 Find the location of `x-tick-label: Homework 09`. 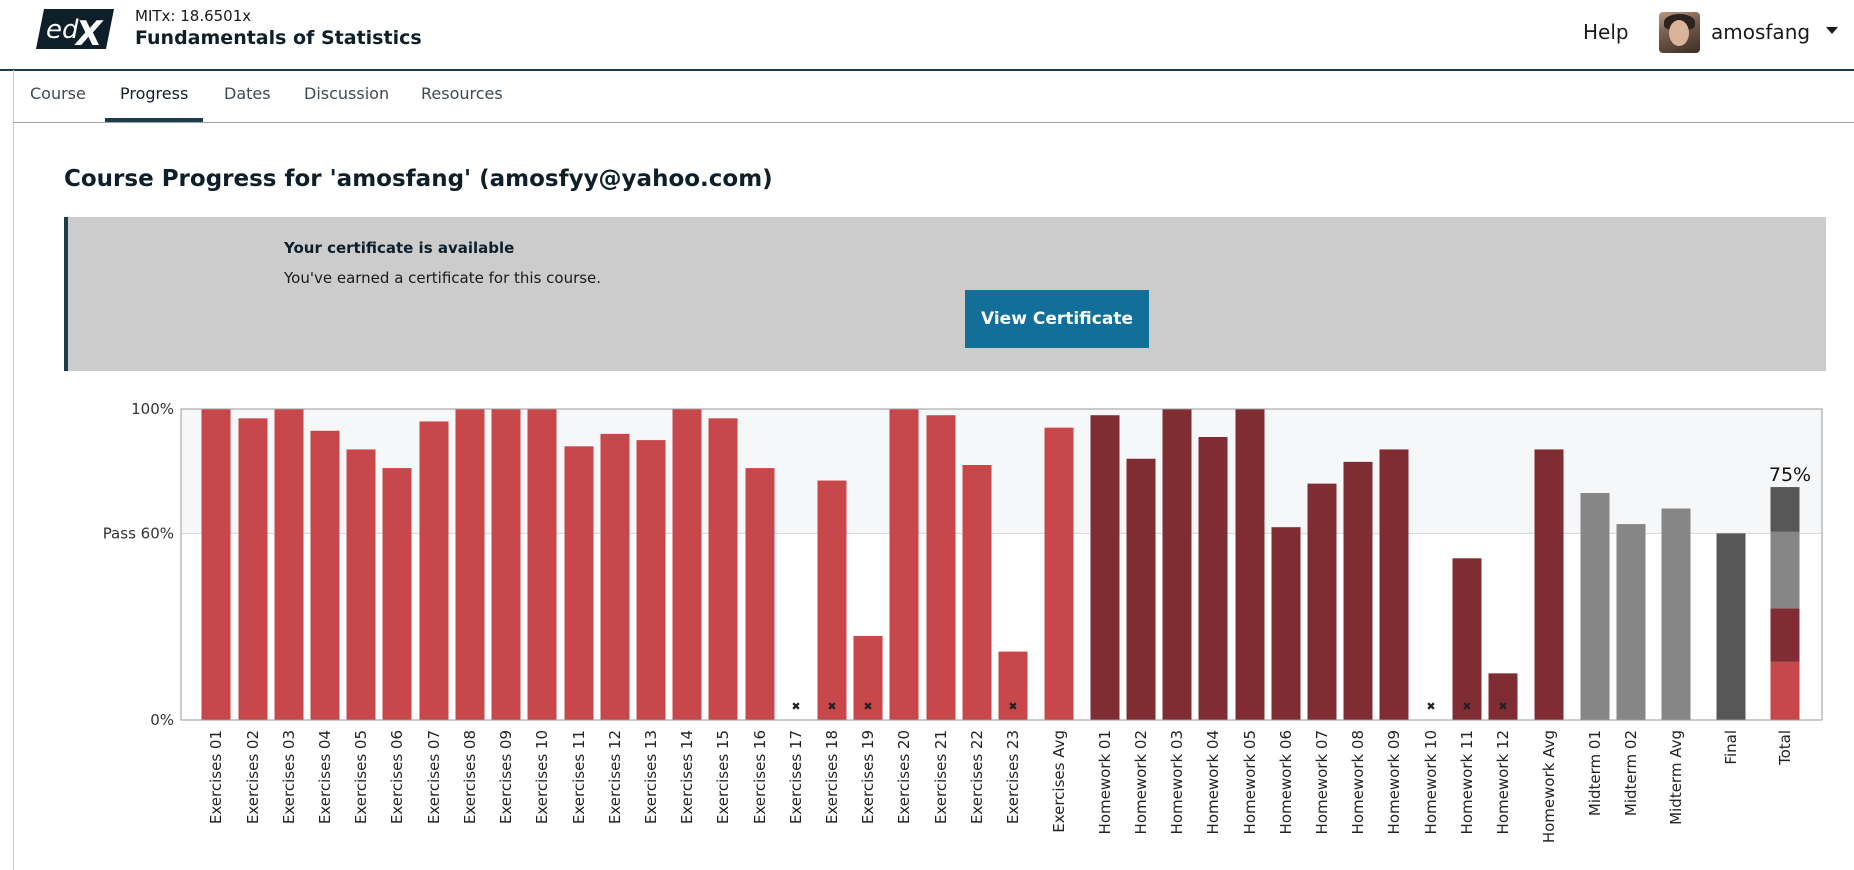

x-tick-label: Homework 09 is located at coordinates (1394, 782).